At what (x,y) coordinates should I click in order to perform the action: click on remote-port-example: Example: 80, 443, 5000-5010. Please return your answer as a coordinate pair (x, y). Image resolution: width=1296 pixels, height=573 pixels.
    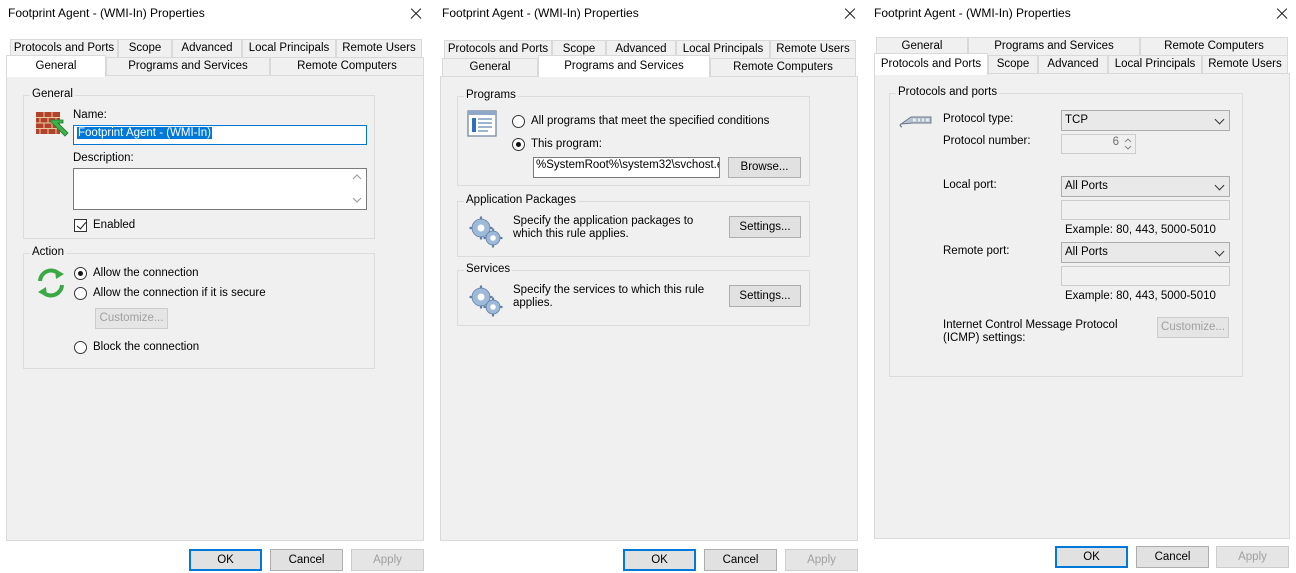
    Looking at the image, I should click on (1140, 296).